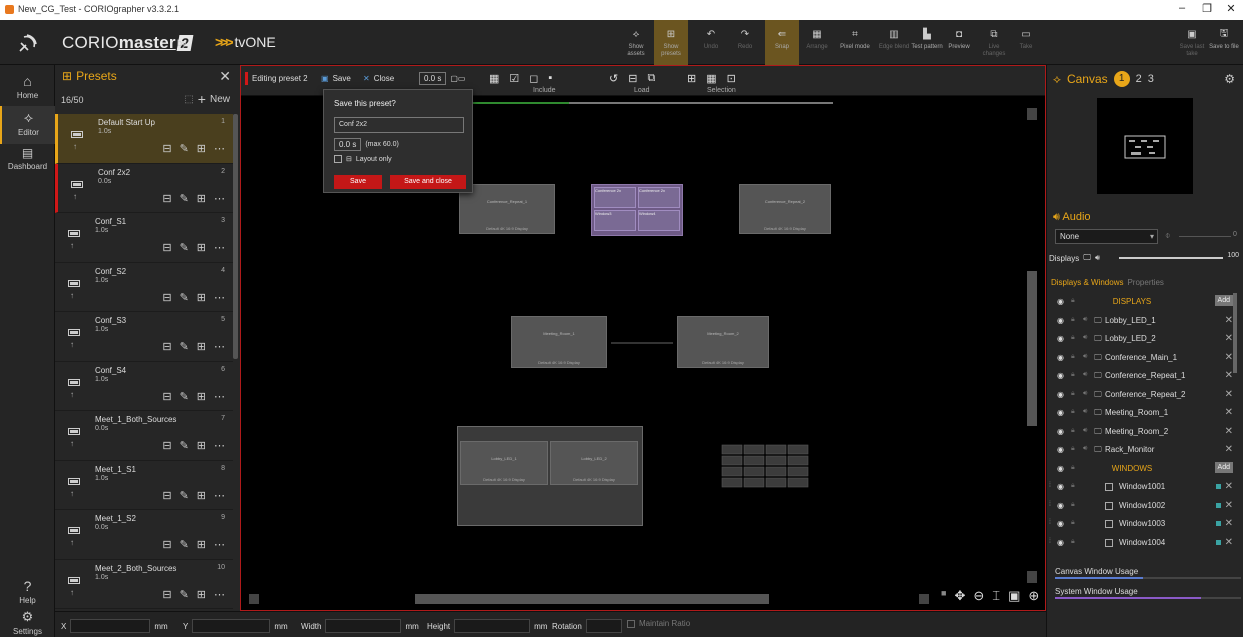  I want to click on window-row: ⁞ ◉ 🔒︎ Window1004 ✕, so click(1142, 543).